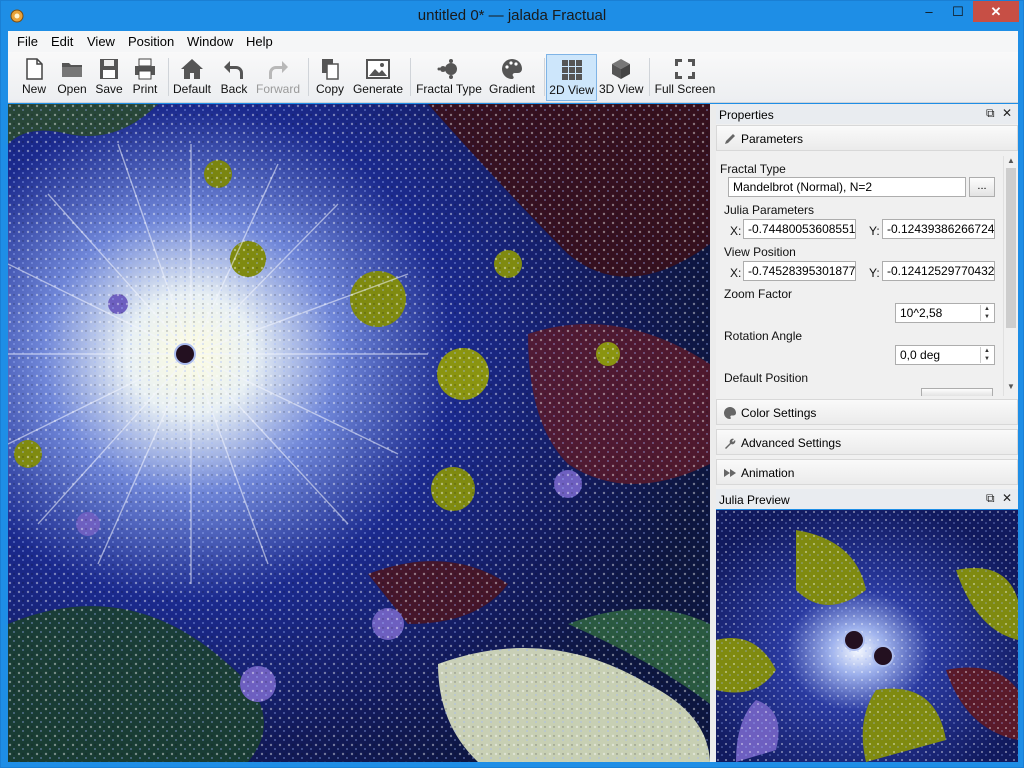 The height and width of the screenshot is (768, 1024). What do you see at coordinates (766, 378) in the screenshot?
I see `default-position-label: Default Position` at bounding box center [766, 378].